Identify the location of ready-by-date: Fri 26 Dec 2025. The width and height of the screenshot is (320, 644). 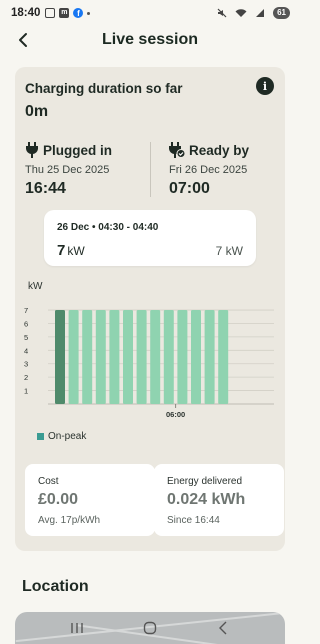
(208, 170).